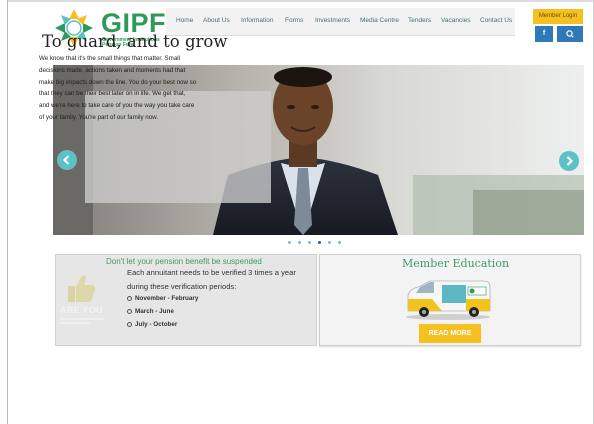 This screenshot has height=424, width=594. I want to click on education-van-image, so click(448, 300).